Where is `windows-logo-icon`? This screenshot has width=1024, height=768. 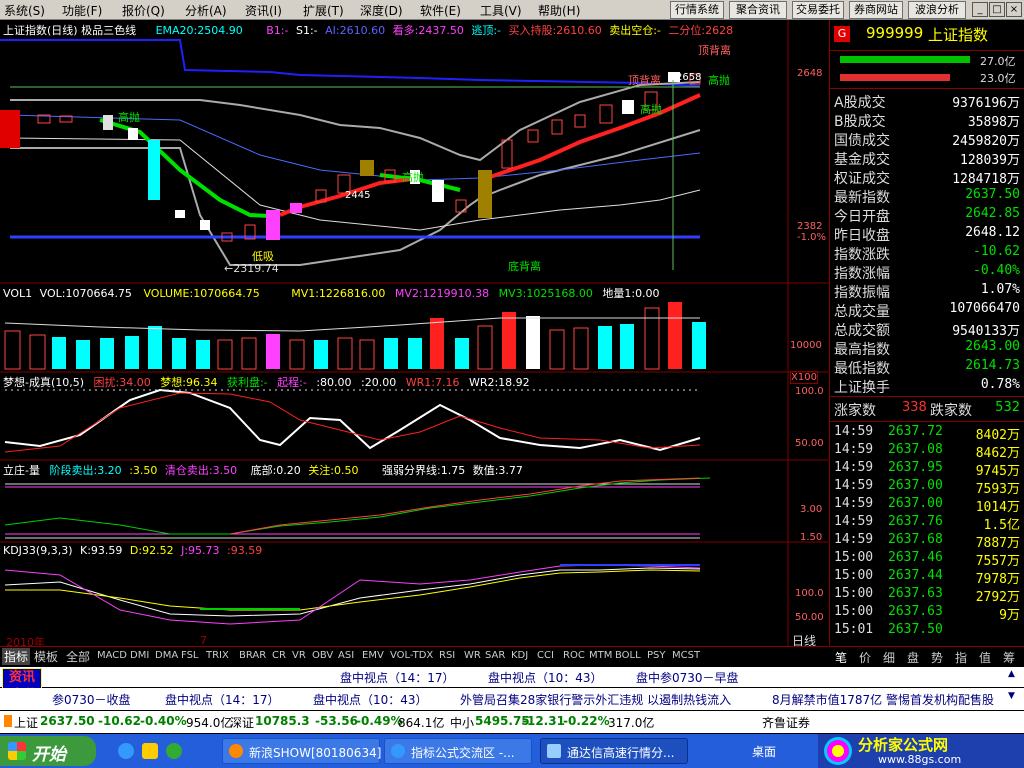
windows-logo-icon is located at coordinates (17, 751).